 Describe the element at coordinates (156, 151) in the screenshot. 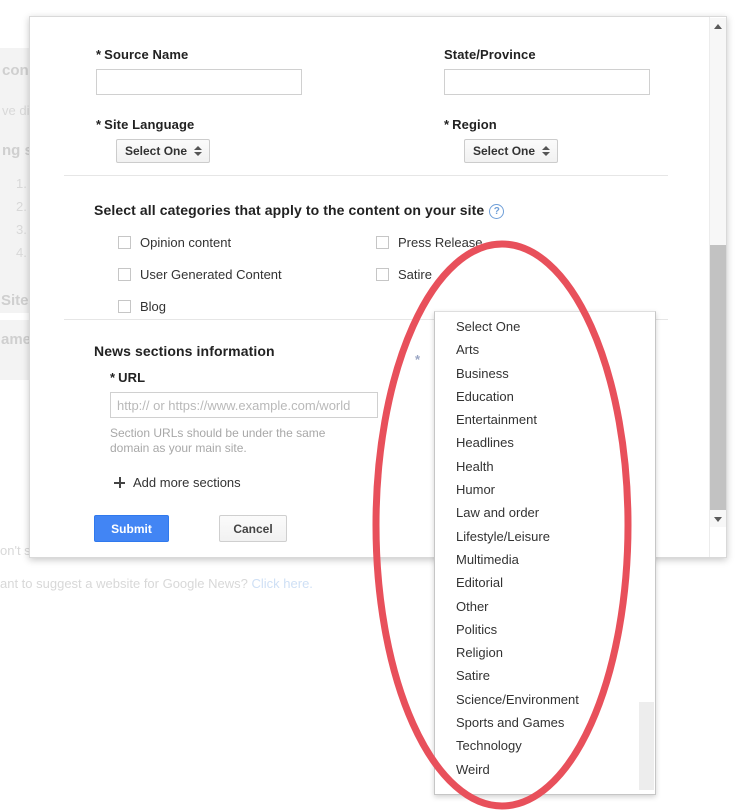

I see `site-language-selected-value: Select One` at that location.